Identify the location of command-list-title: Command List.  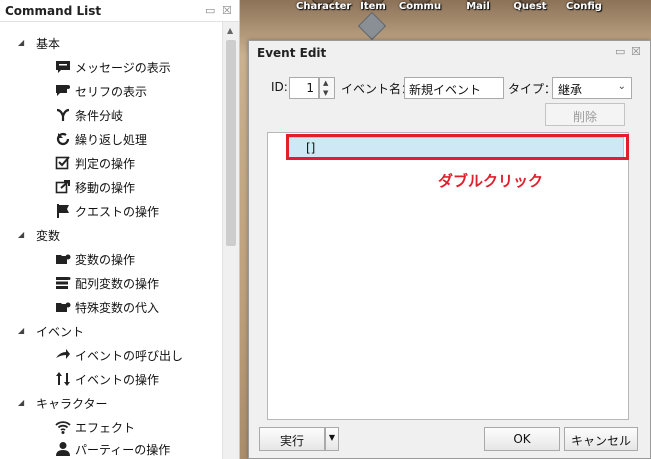
(53, 11).